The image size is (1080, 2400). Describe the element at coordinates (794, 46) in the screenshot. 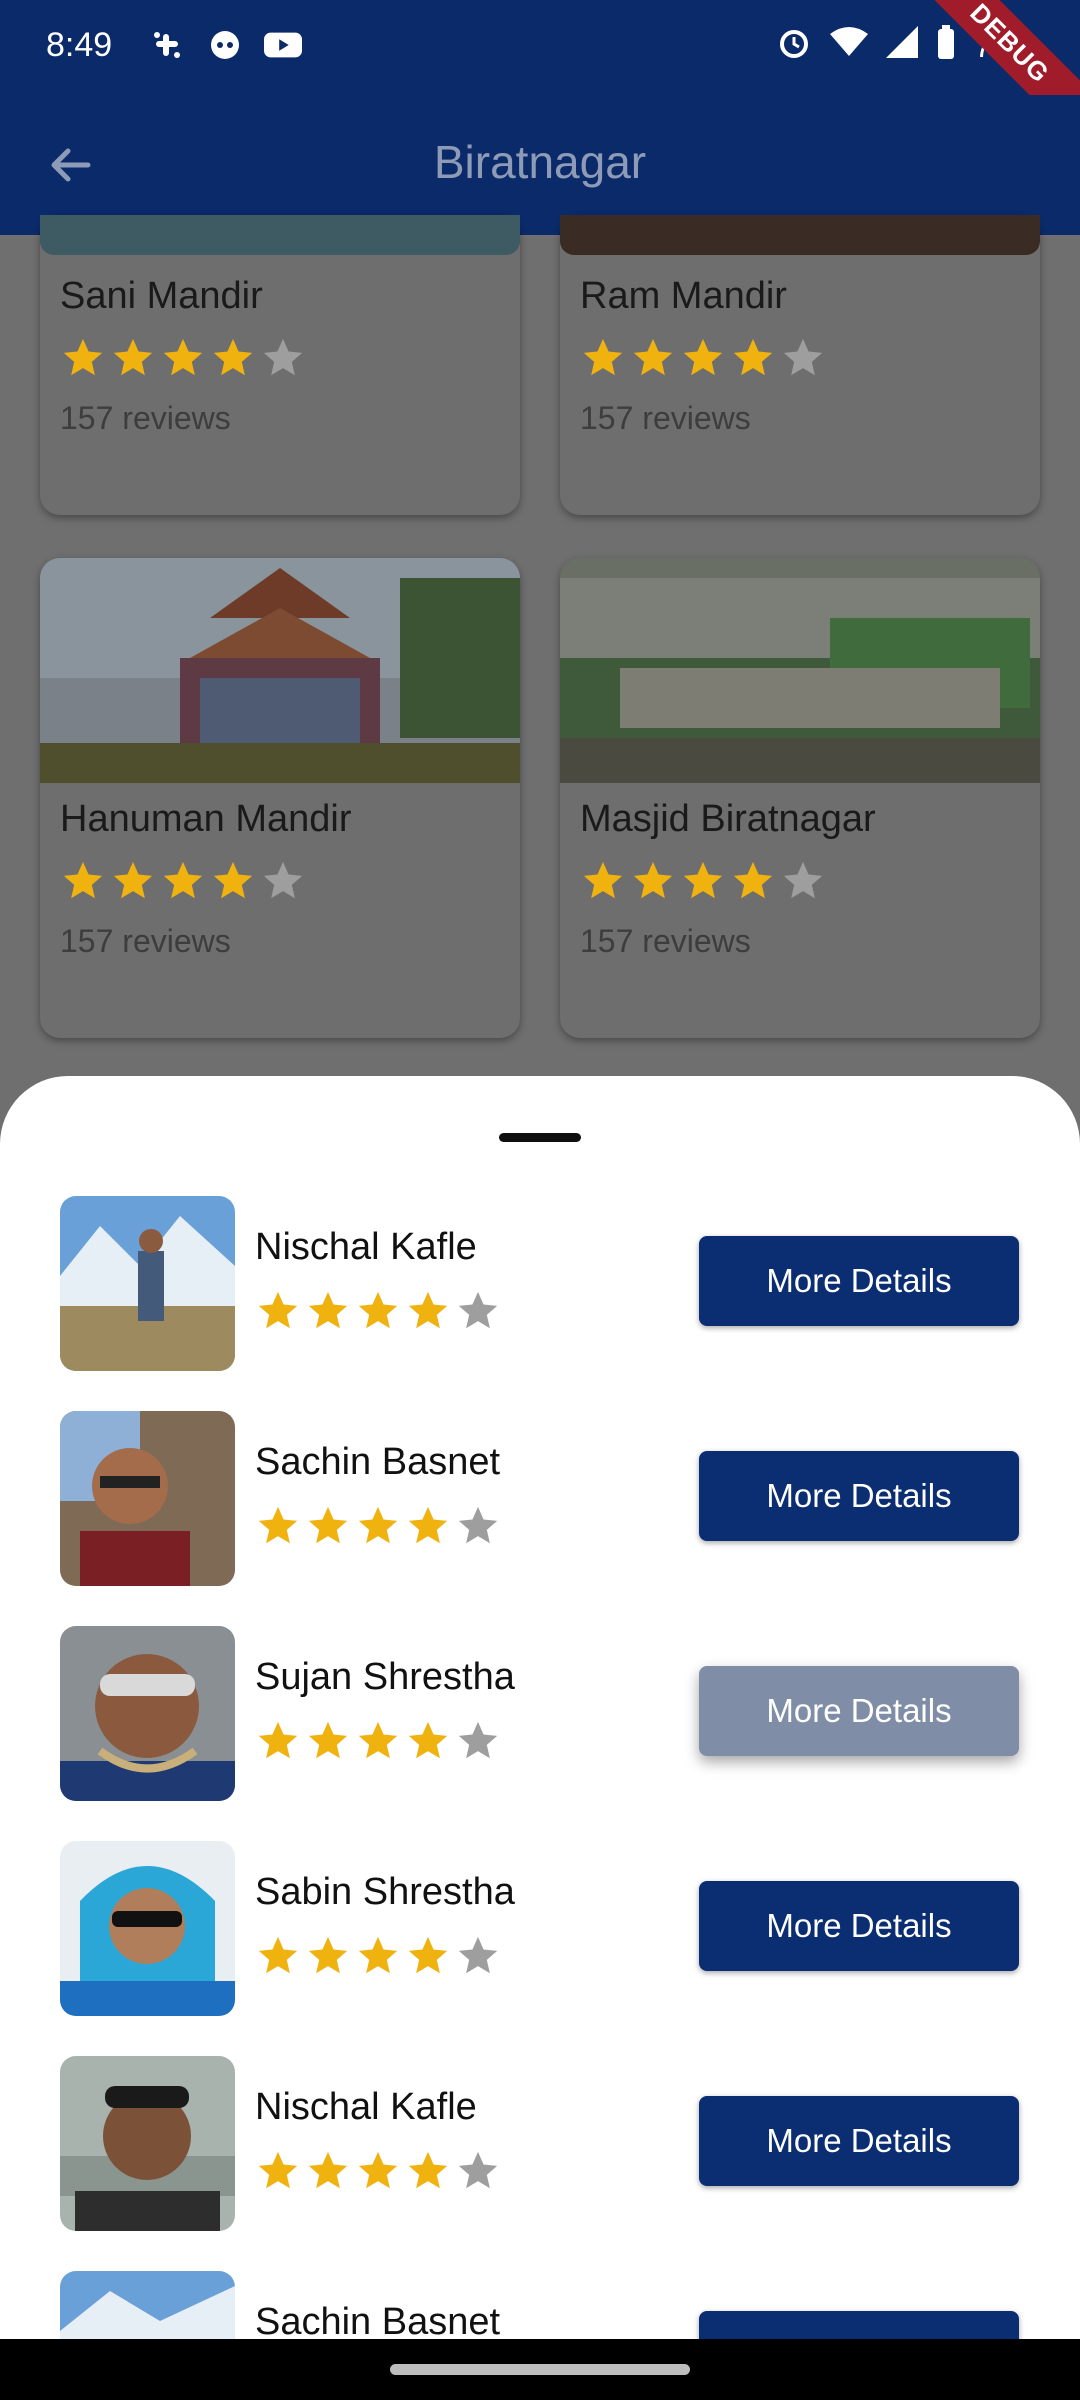

I see `alarm-icon` at that location.